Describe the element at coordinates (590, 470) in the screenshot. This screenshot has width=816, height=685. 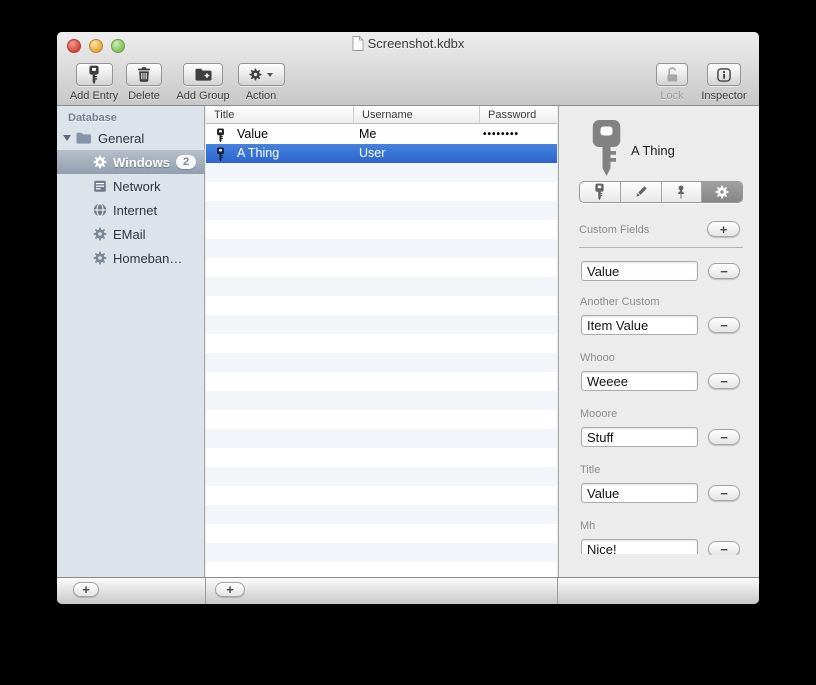
I see `custom-field-label: Title` at that location.